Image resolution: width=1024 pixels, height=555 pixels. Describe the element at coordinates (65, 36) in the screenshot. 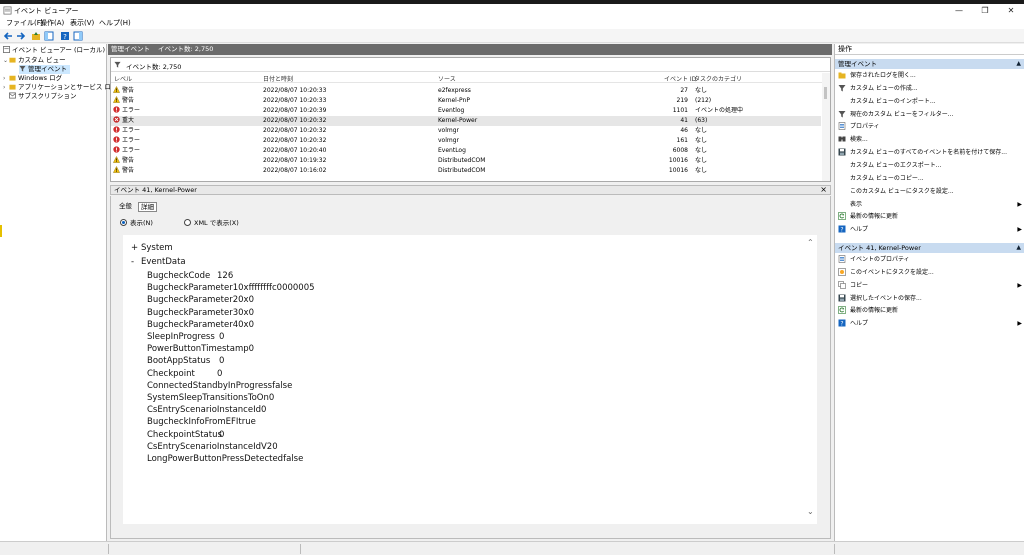

I see `help-toolbar-icon: ?` at that location.